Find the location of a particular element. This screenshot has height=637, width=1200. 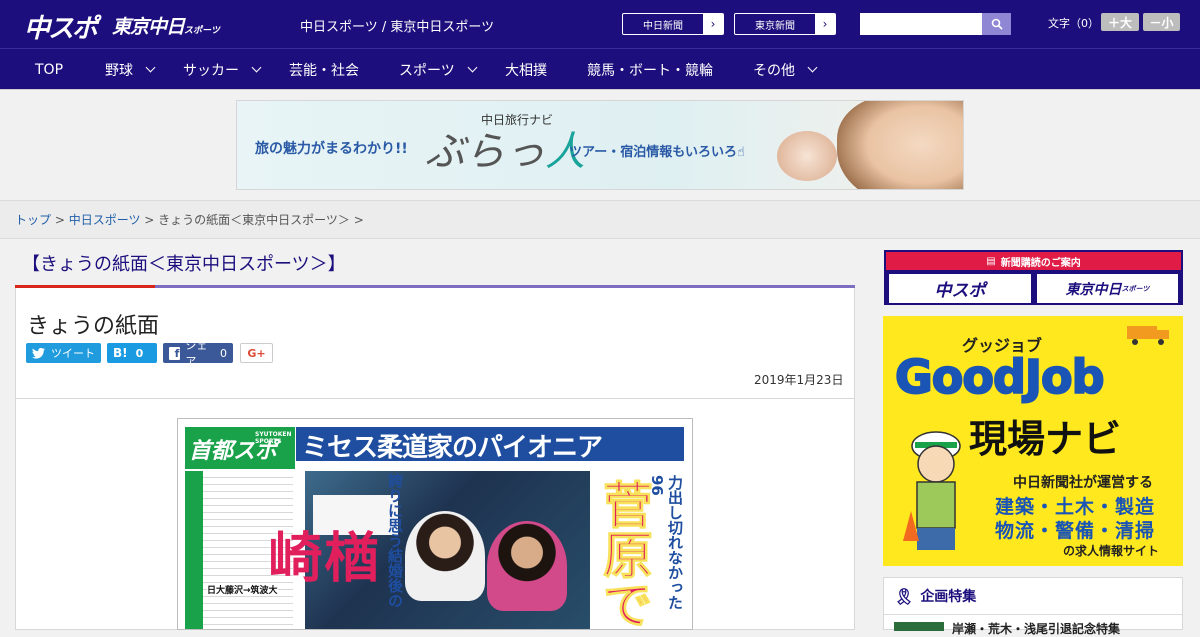

nav-top: TOP is located at coordinates (49, 69).